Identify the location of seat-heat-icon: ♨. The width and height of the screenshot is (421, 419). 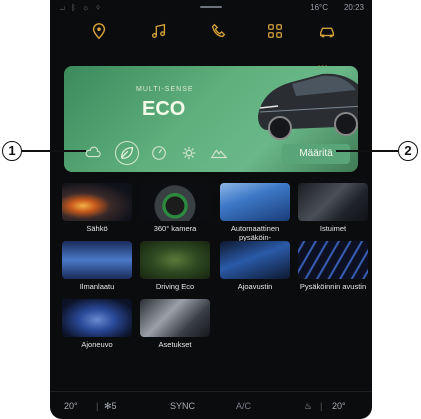
(308, 406).